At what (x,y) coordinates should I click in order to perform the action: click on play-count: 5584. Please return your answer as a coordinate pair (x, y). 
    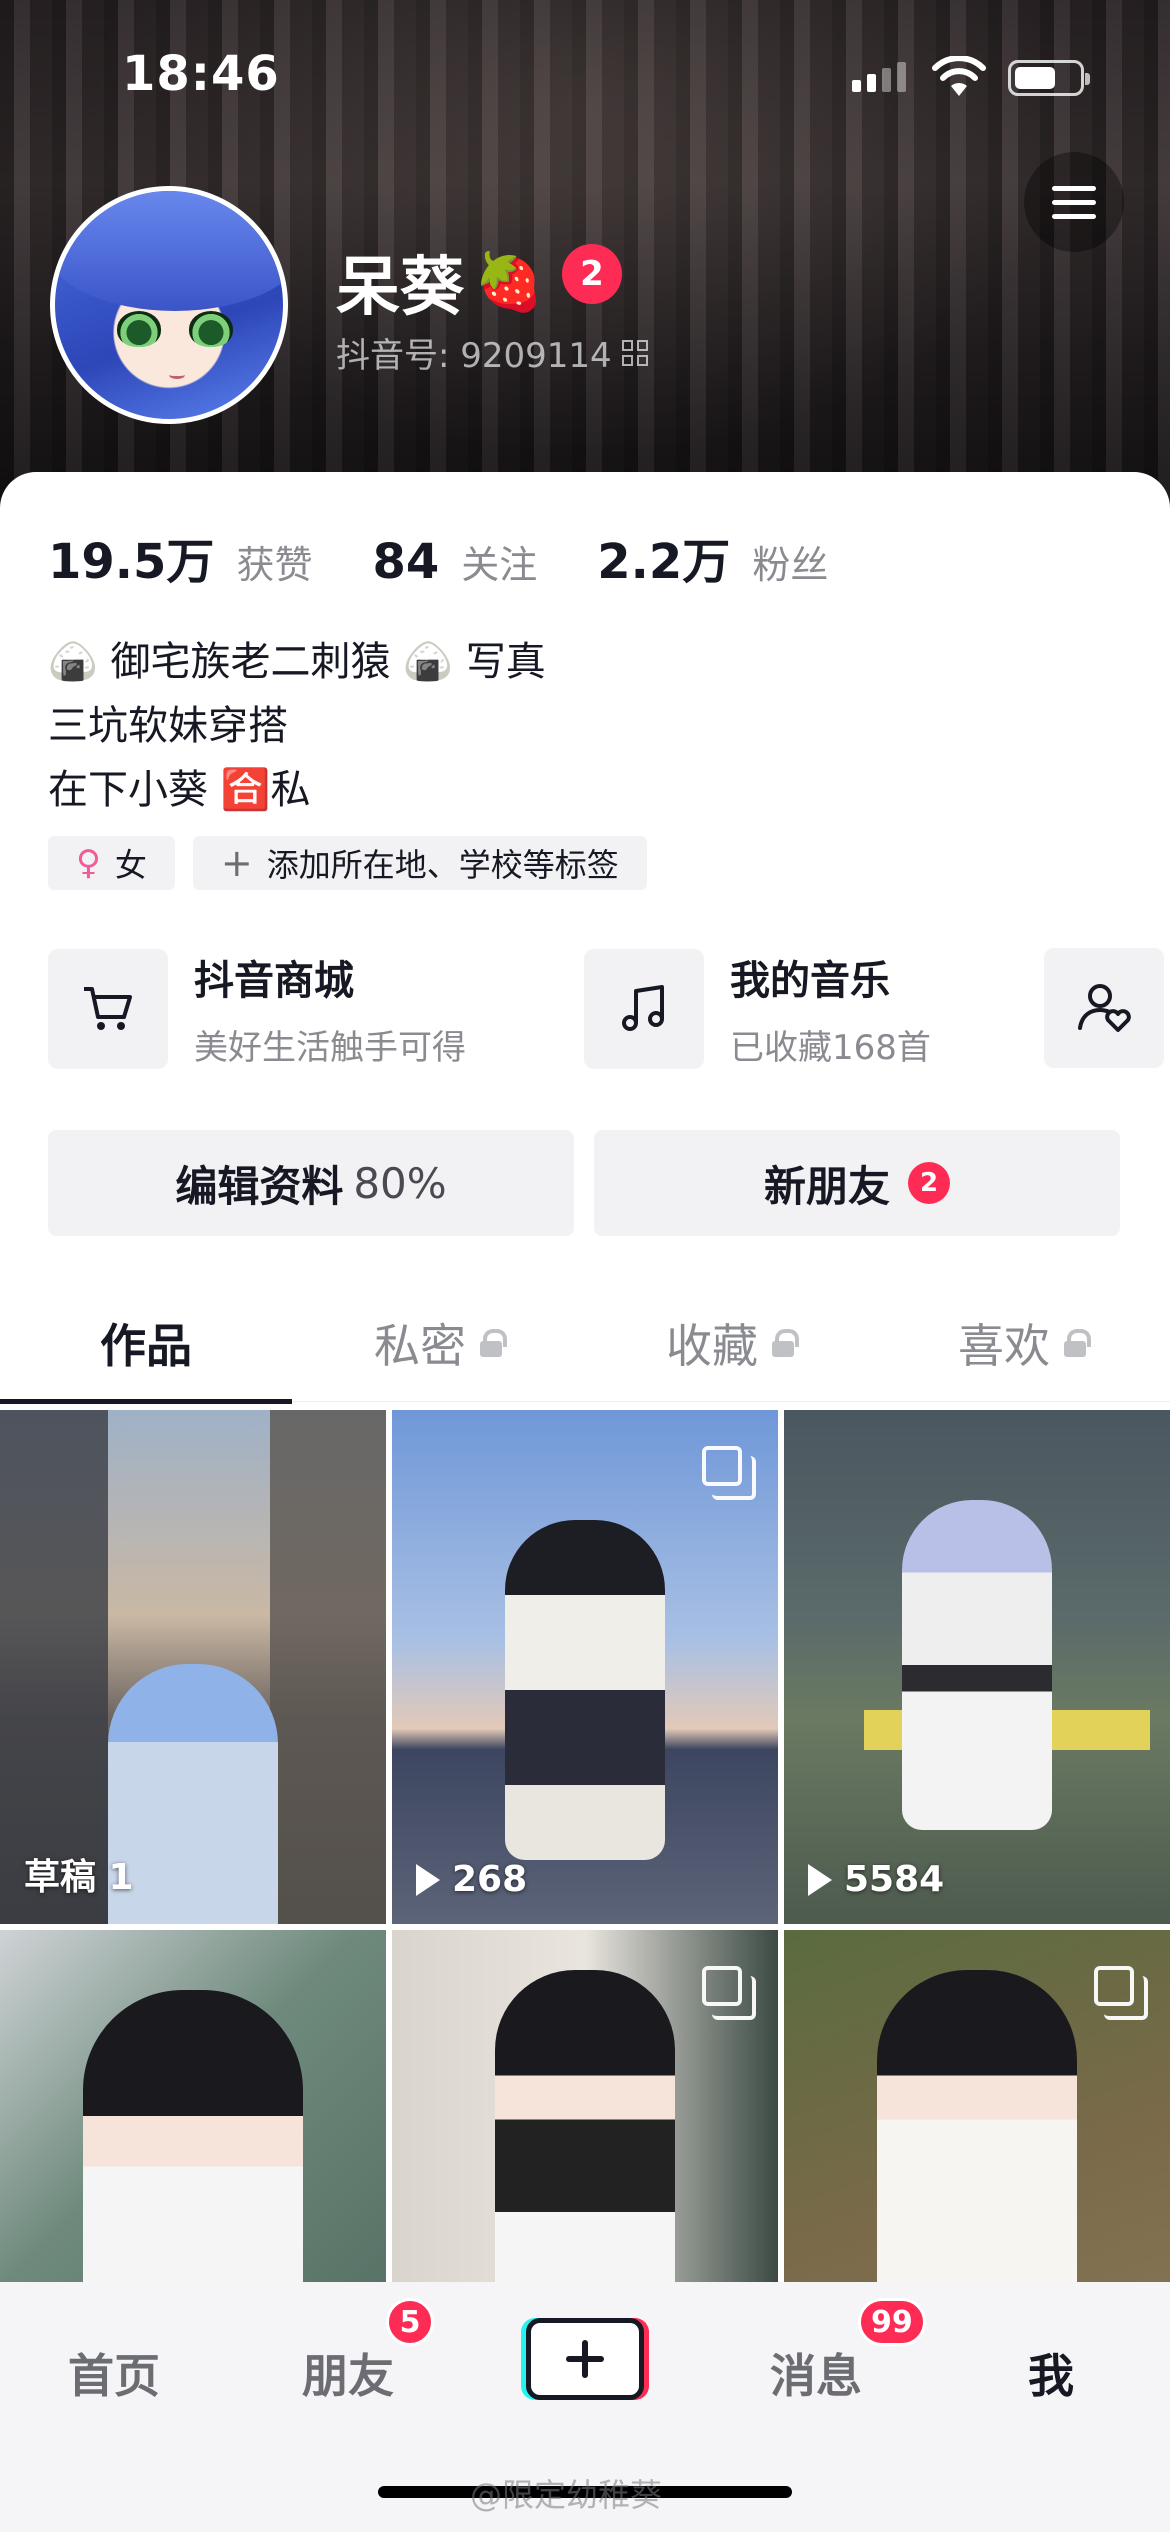
    Looking at the image, I should click on (876, 1879).